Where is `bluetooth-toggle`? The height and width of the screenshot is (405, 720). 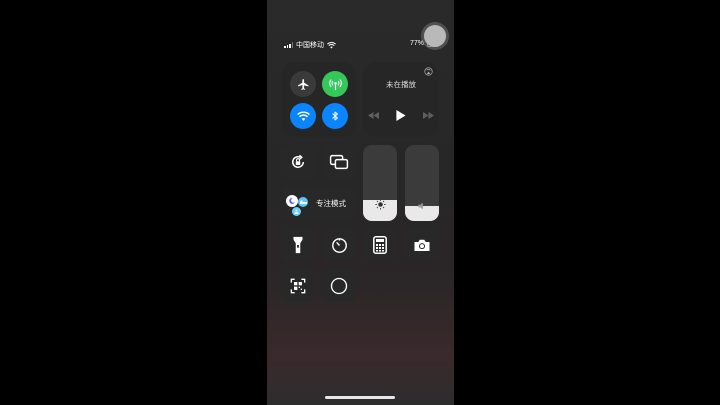
bluetooth-toggle is located at coordinates (335, 116).